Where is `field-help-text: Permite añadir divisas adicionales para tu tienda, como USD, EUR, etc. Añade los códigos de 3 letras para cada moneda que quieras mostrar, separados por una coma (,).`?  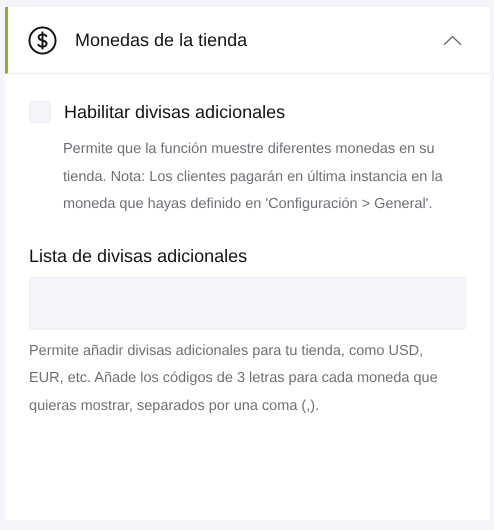 field-help-text: Permite añadir divisas adicionales para tu tienda, como USD, EUR, etc. Añade los códigos de 3 letras para cada moneda que quieras mostrar, separados por una coma (,). is located at coordinates (234, 379).